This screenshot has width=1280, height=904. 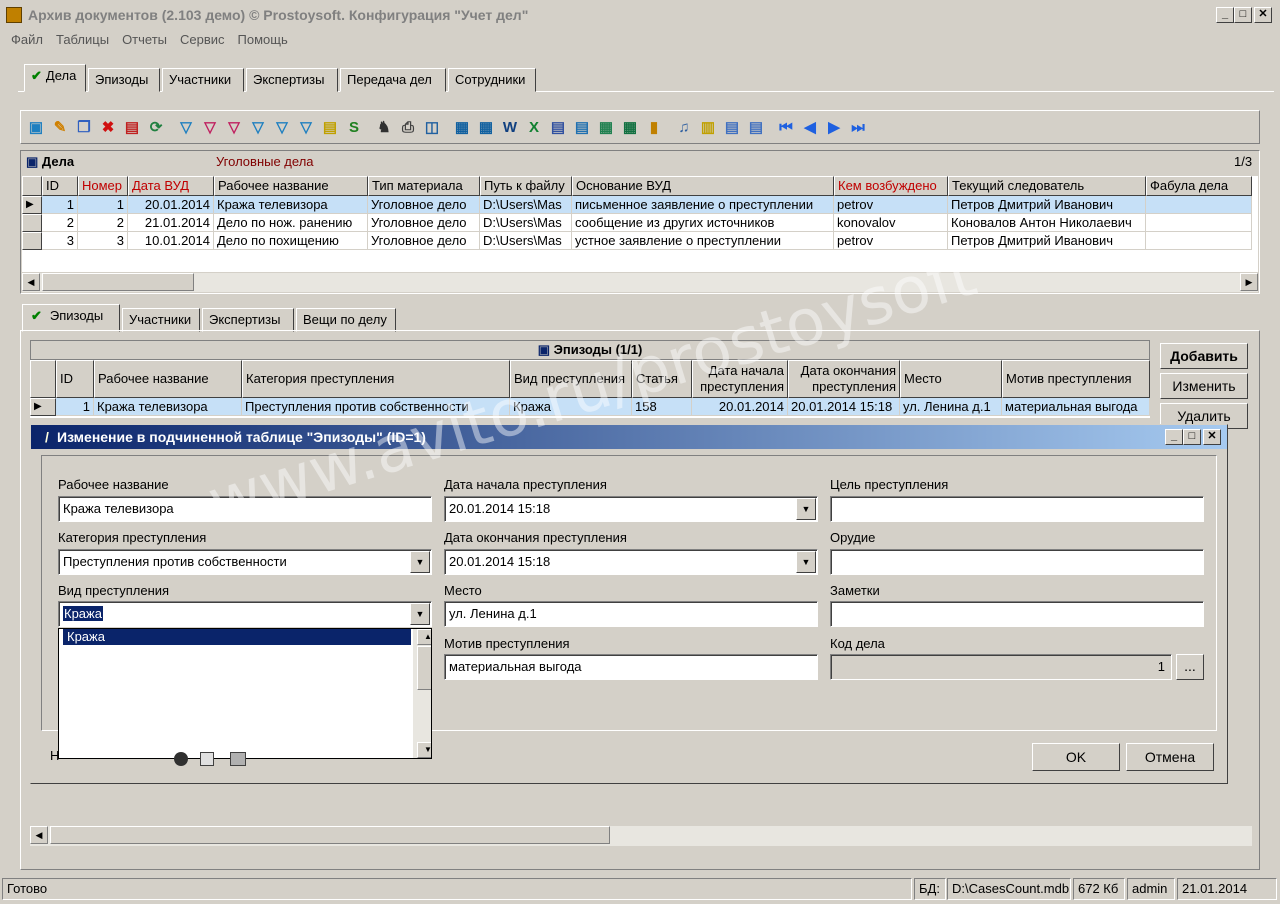 I want to click on case-code-field: 1, so click(x=1001, y=667).